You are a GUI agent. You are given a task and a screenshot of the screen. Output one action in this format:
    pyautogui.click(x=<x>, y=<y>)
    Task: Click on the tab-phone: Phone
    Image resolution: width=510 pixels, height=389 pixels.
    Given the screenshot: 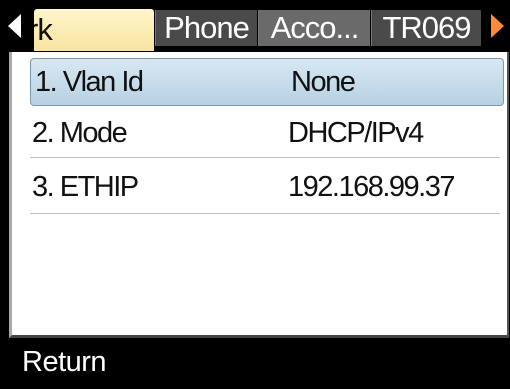 What is the action you would take?
    pyautogui.click(x=206, y=28)
    